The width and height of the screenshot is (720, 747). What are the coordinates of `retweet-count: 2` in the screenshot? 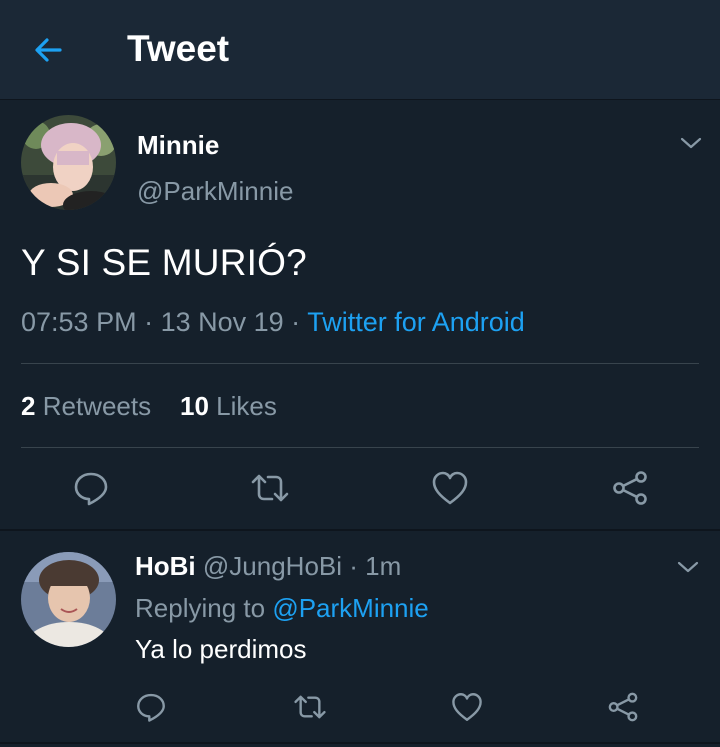 It's located at (28, 406).